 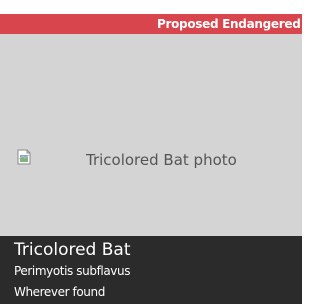 What do you see at coordinates (72, 271) in the screenshot?
I see `scientific-name: Perimyotis subflavus` at bounding box center [72, 271].